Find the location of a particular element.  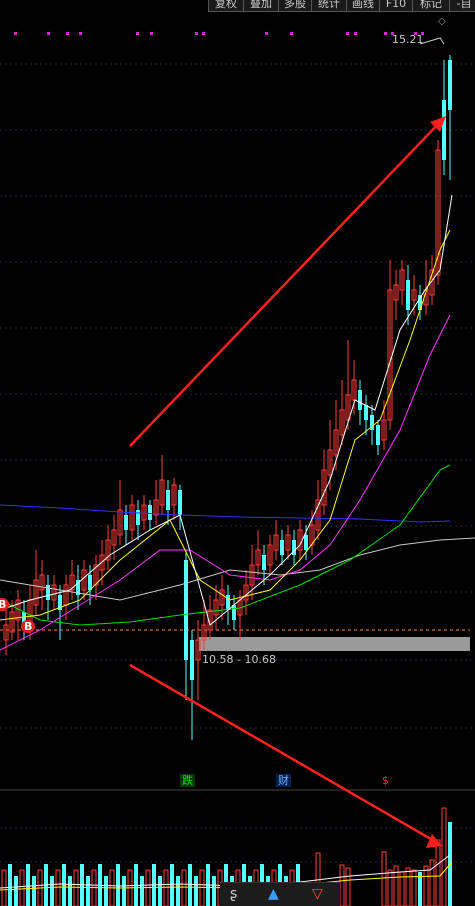

mark-button: 标记 is located at coordinates (431, 6).